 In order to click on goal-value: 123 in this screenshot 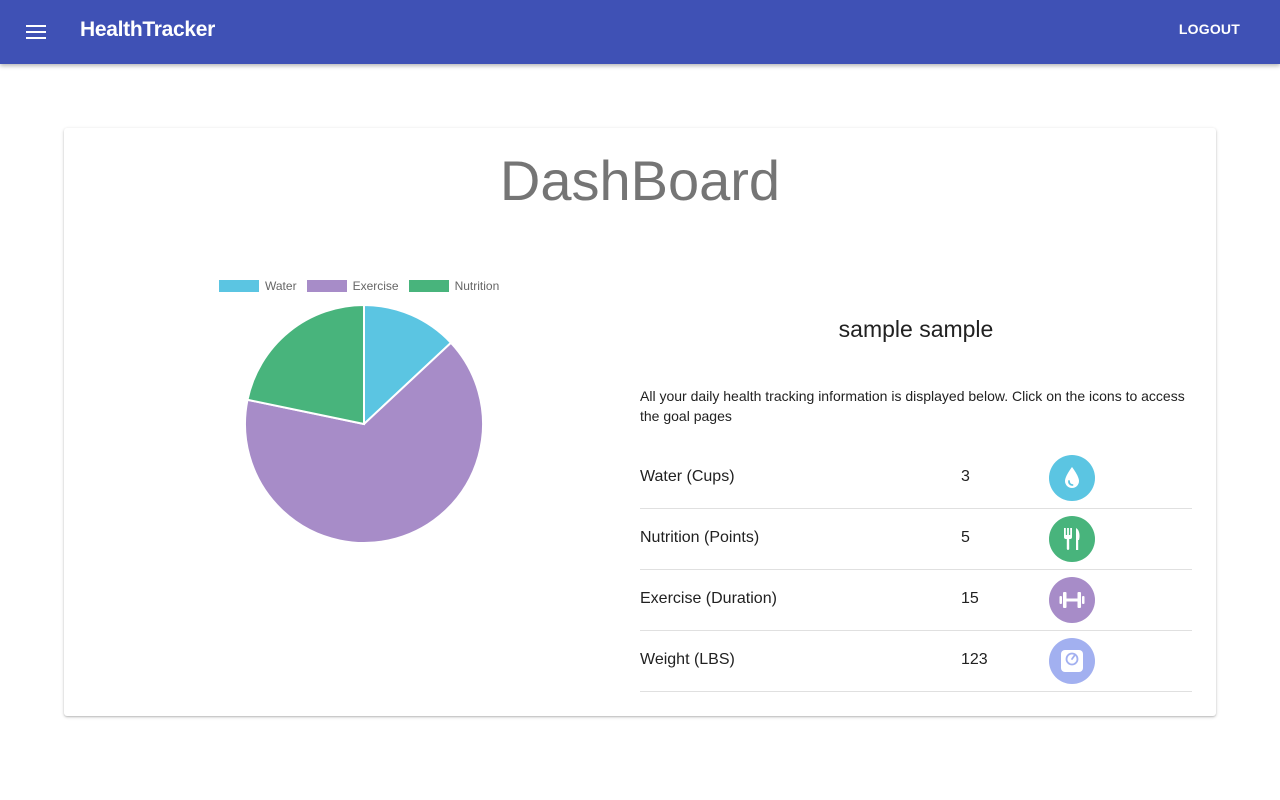, I will do `click(974, 659)`.